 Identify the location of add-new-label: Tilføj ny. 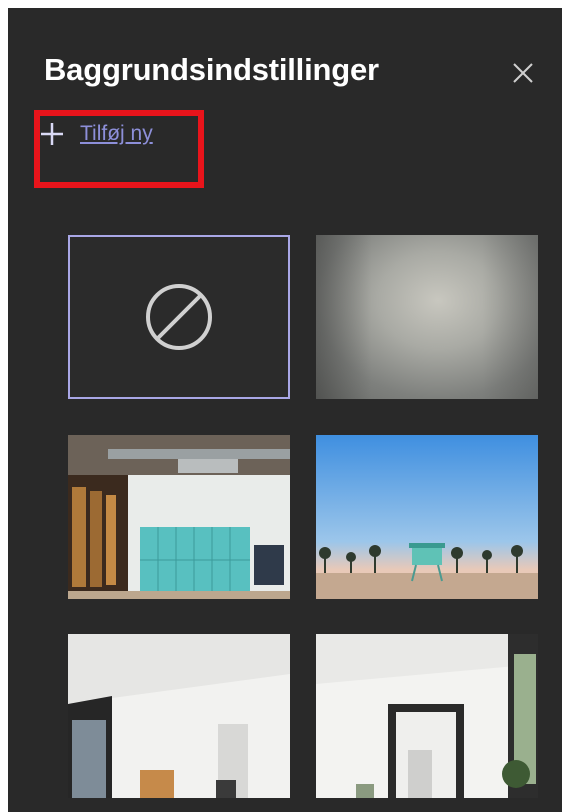
(116, 133).